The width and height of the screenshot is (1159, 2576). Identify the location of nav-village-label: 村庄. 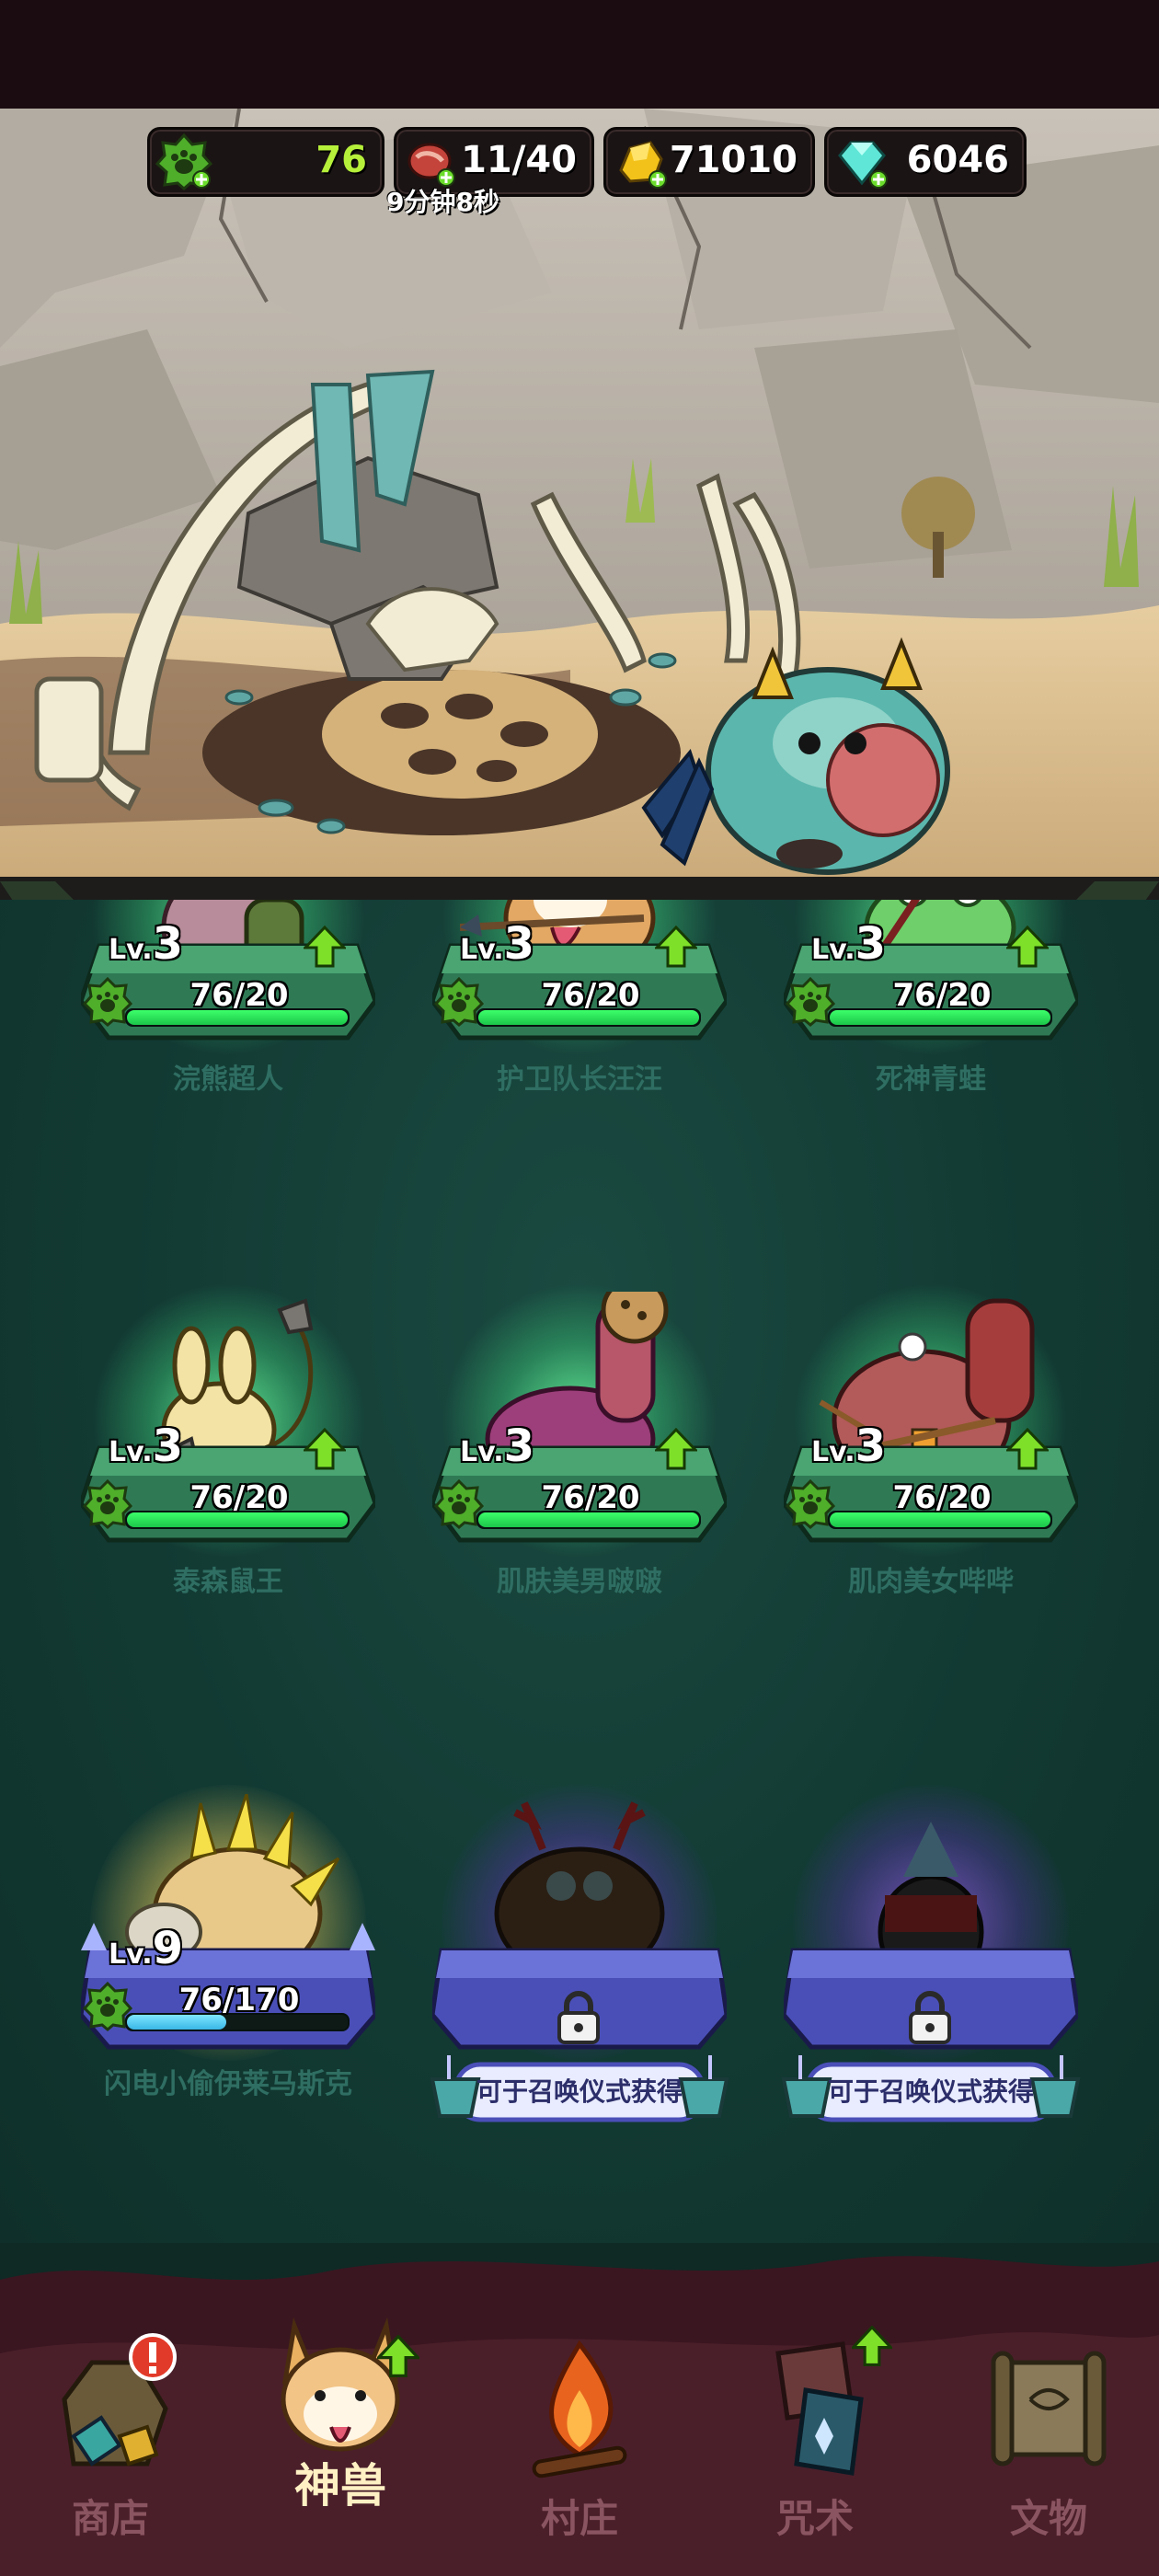
(579, 2518).